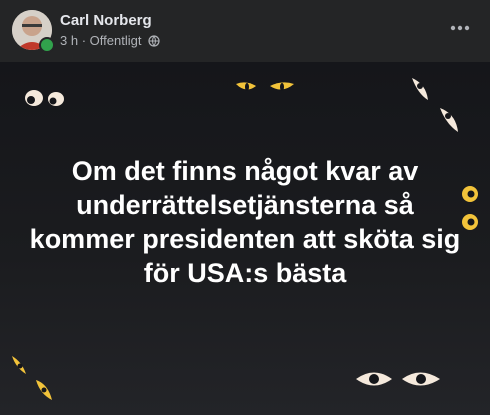 This screenshot has width=490, height=415. I want to click on more-options-icon, so click(460, 28).